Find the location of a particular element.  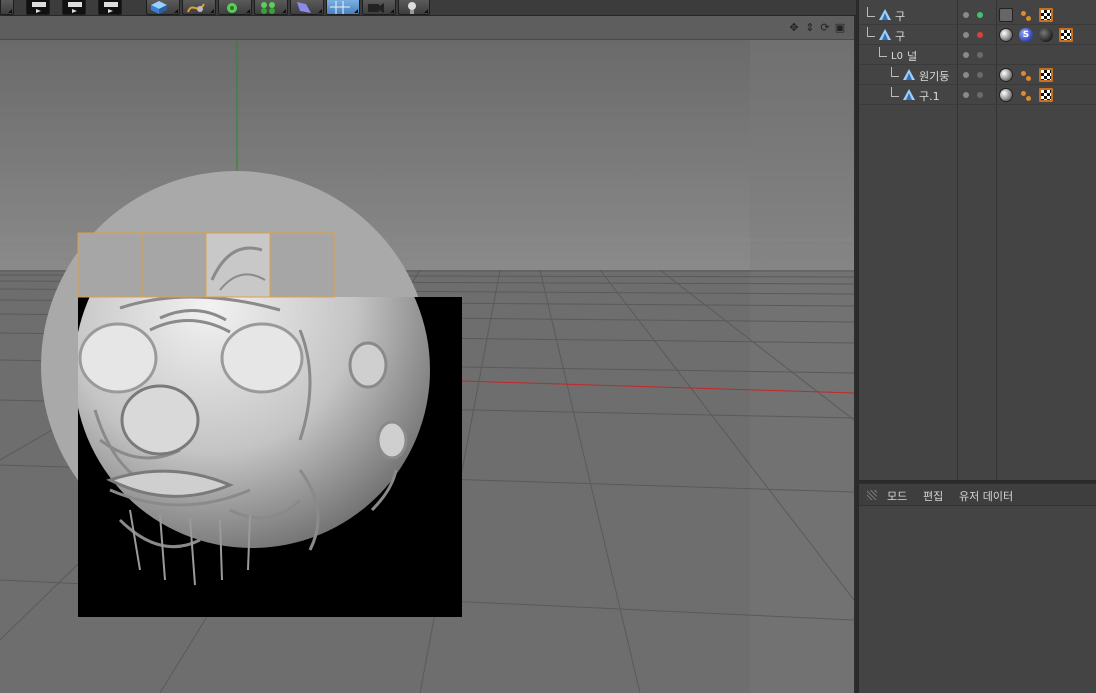

spline-pen-icon is located at coordinates (196, 8).